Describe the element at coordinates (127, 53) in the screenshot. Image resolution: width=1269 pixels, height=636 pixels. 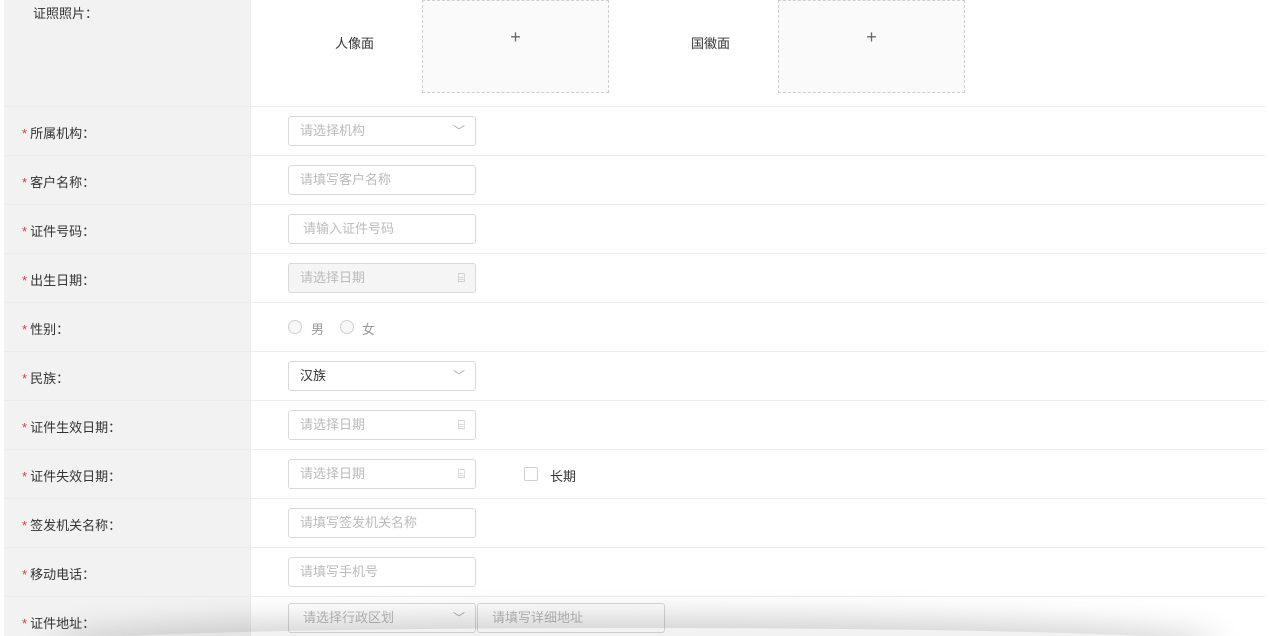
I see `label-cell: 证照照片：` at that location.